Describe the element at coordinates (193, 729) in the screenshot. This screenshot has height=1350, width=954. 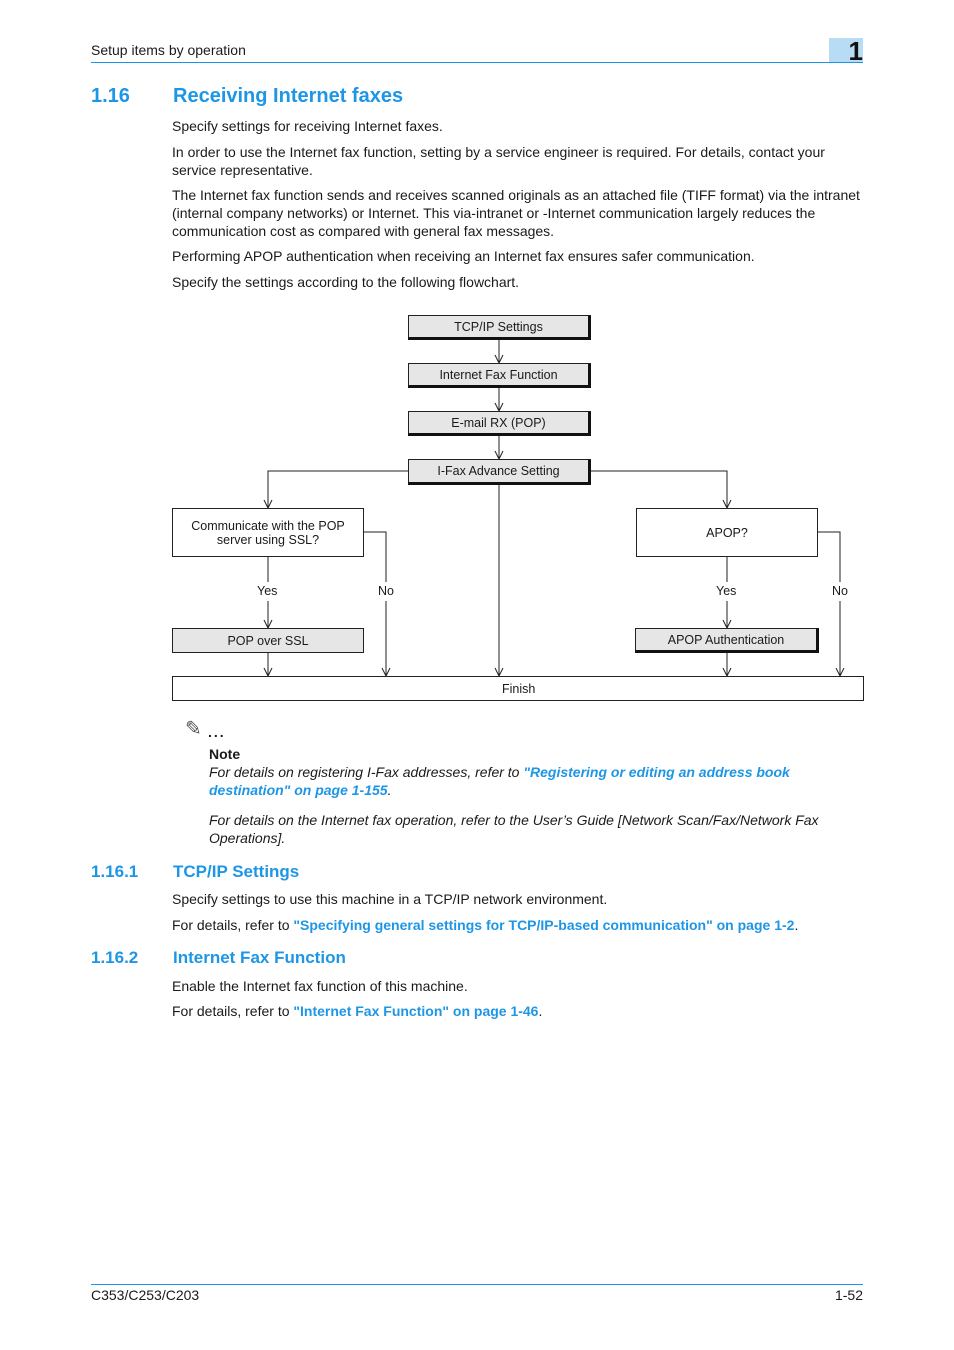
I see `pencil-icon: ✎` at that location.